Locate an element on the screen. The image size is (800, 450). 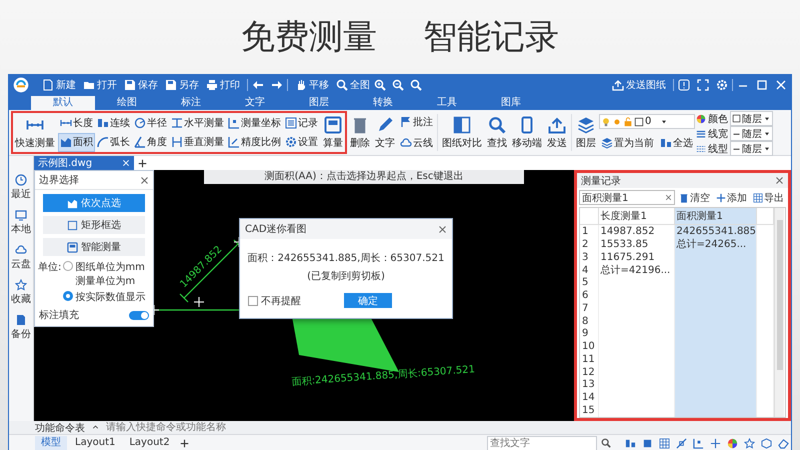
layout-tab: 模型 is located at coordinates (51, 443).